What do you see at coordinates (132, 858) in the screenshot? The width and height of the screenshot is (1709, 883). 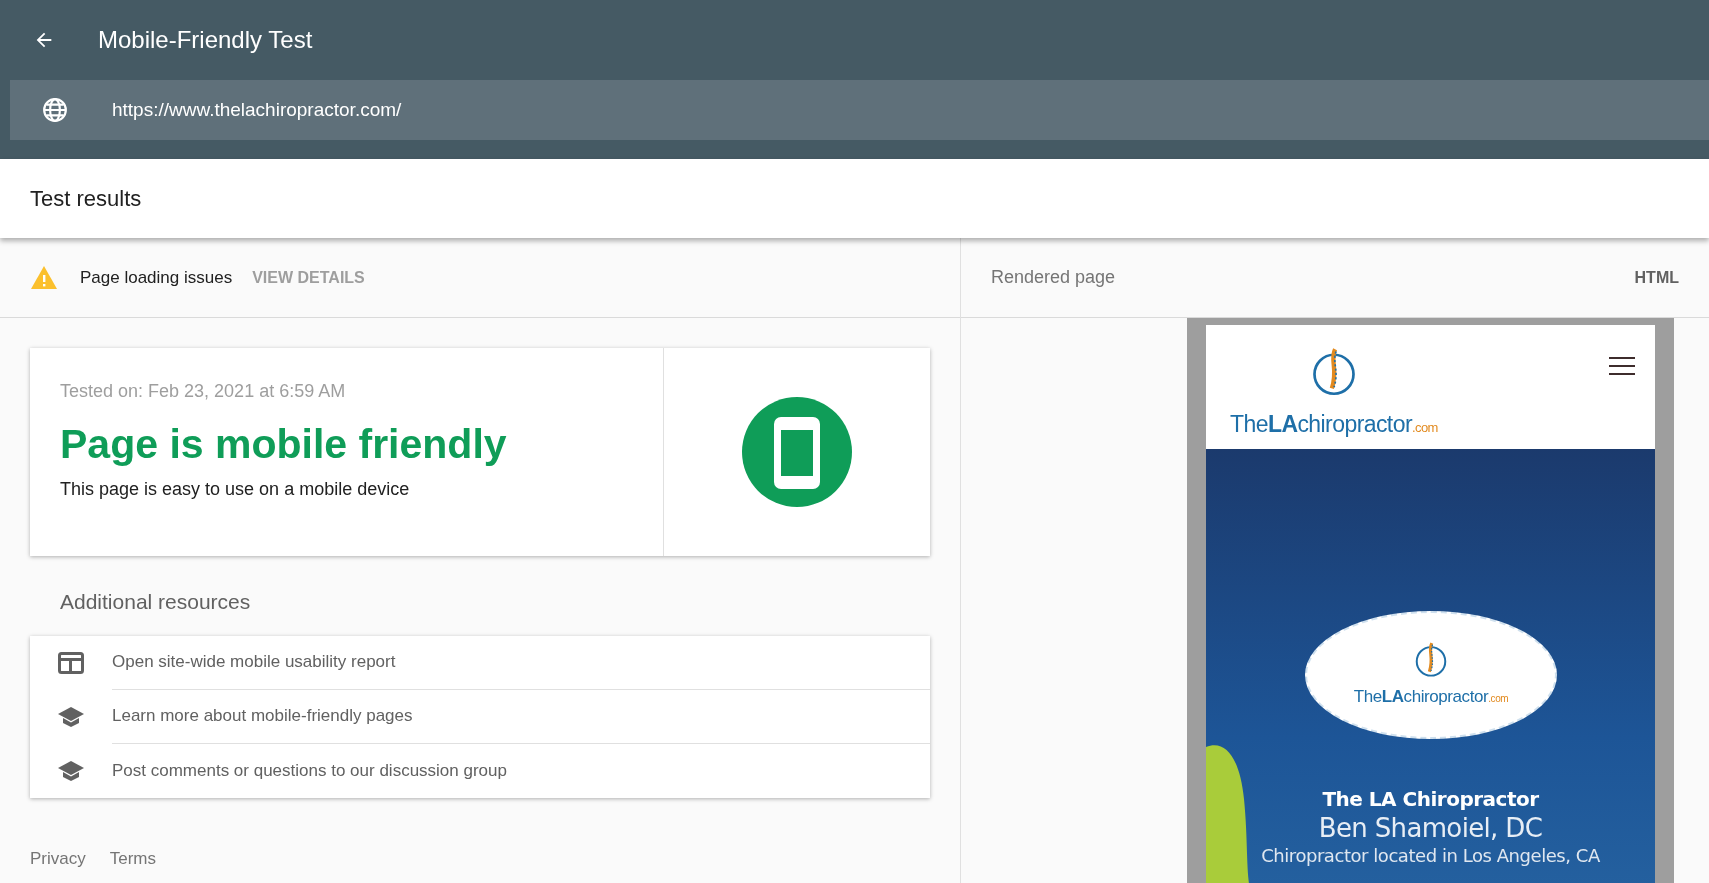 I see `footer-link: Terms` at bounding box center [132, 858].